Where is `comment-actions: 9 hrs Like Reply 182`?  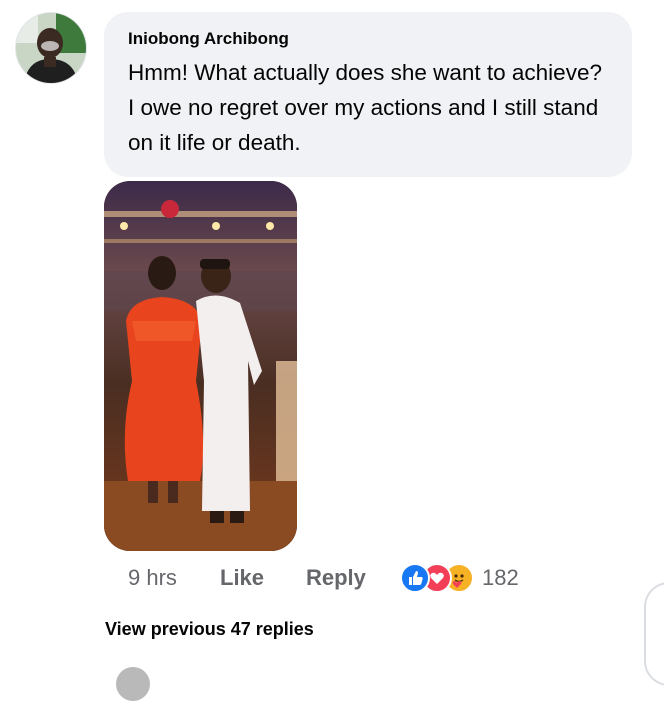 comment-actions: 9 hrs Like Reply 182 is located at coordinates (323, 578).